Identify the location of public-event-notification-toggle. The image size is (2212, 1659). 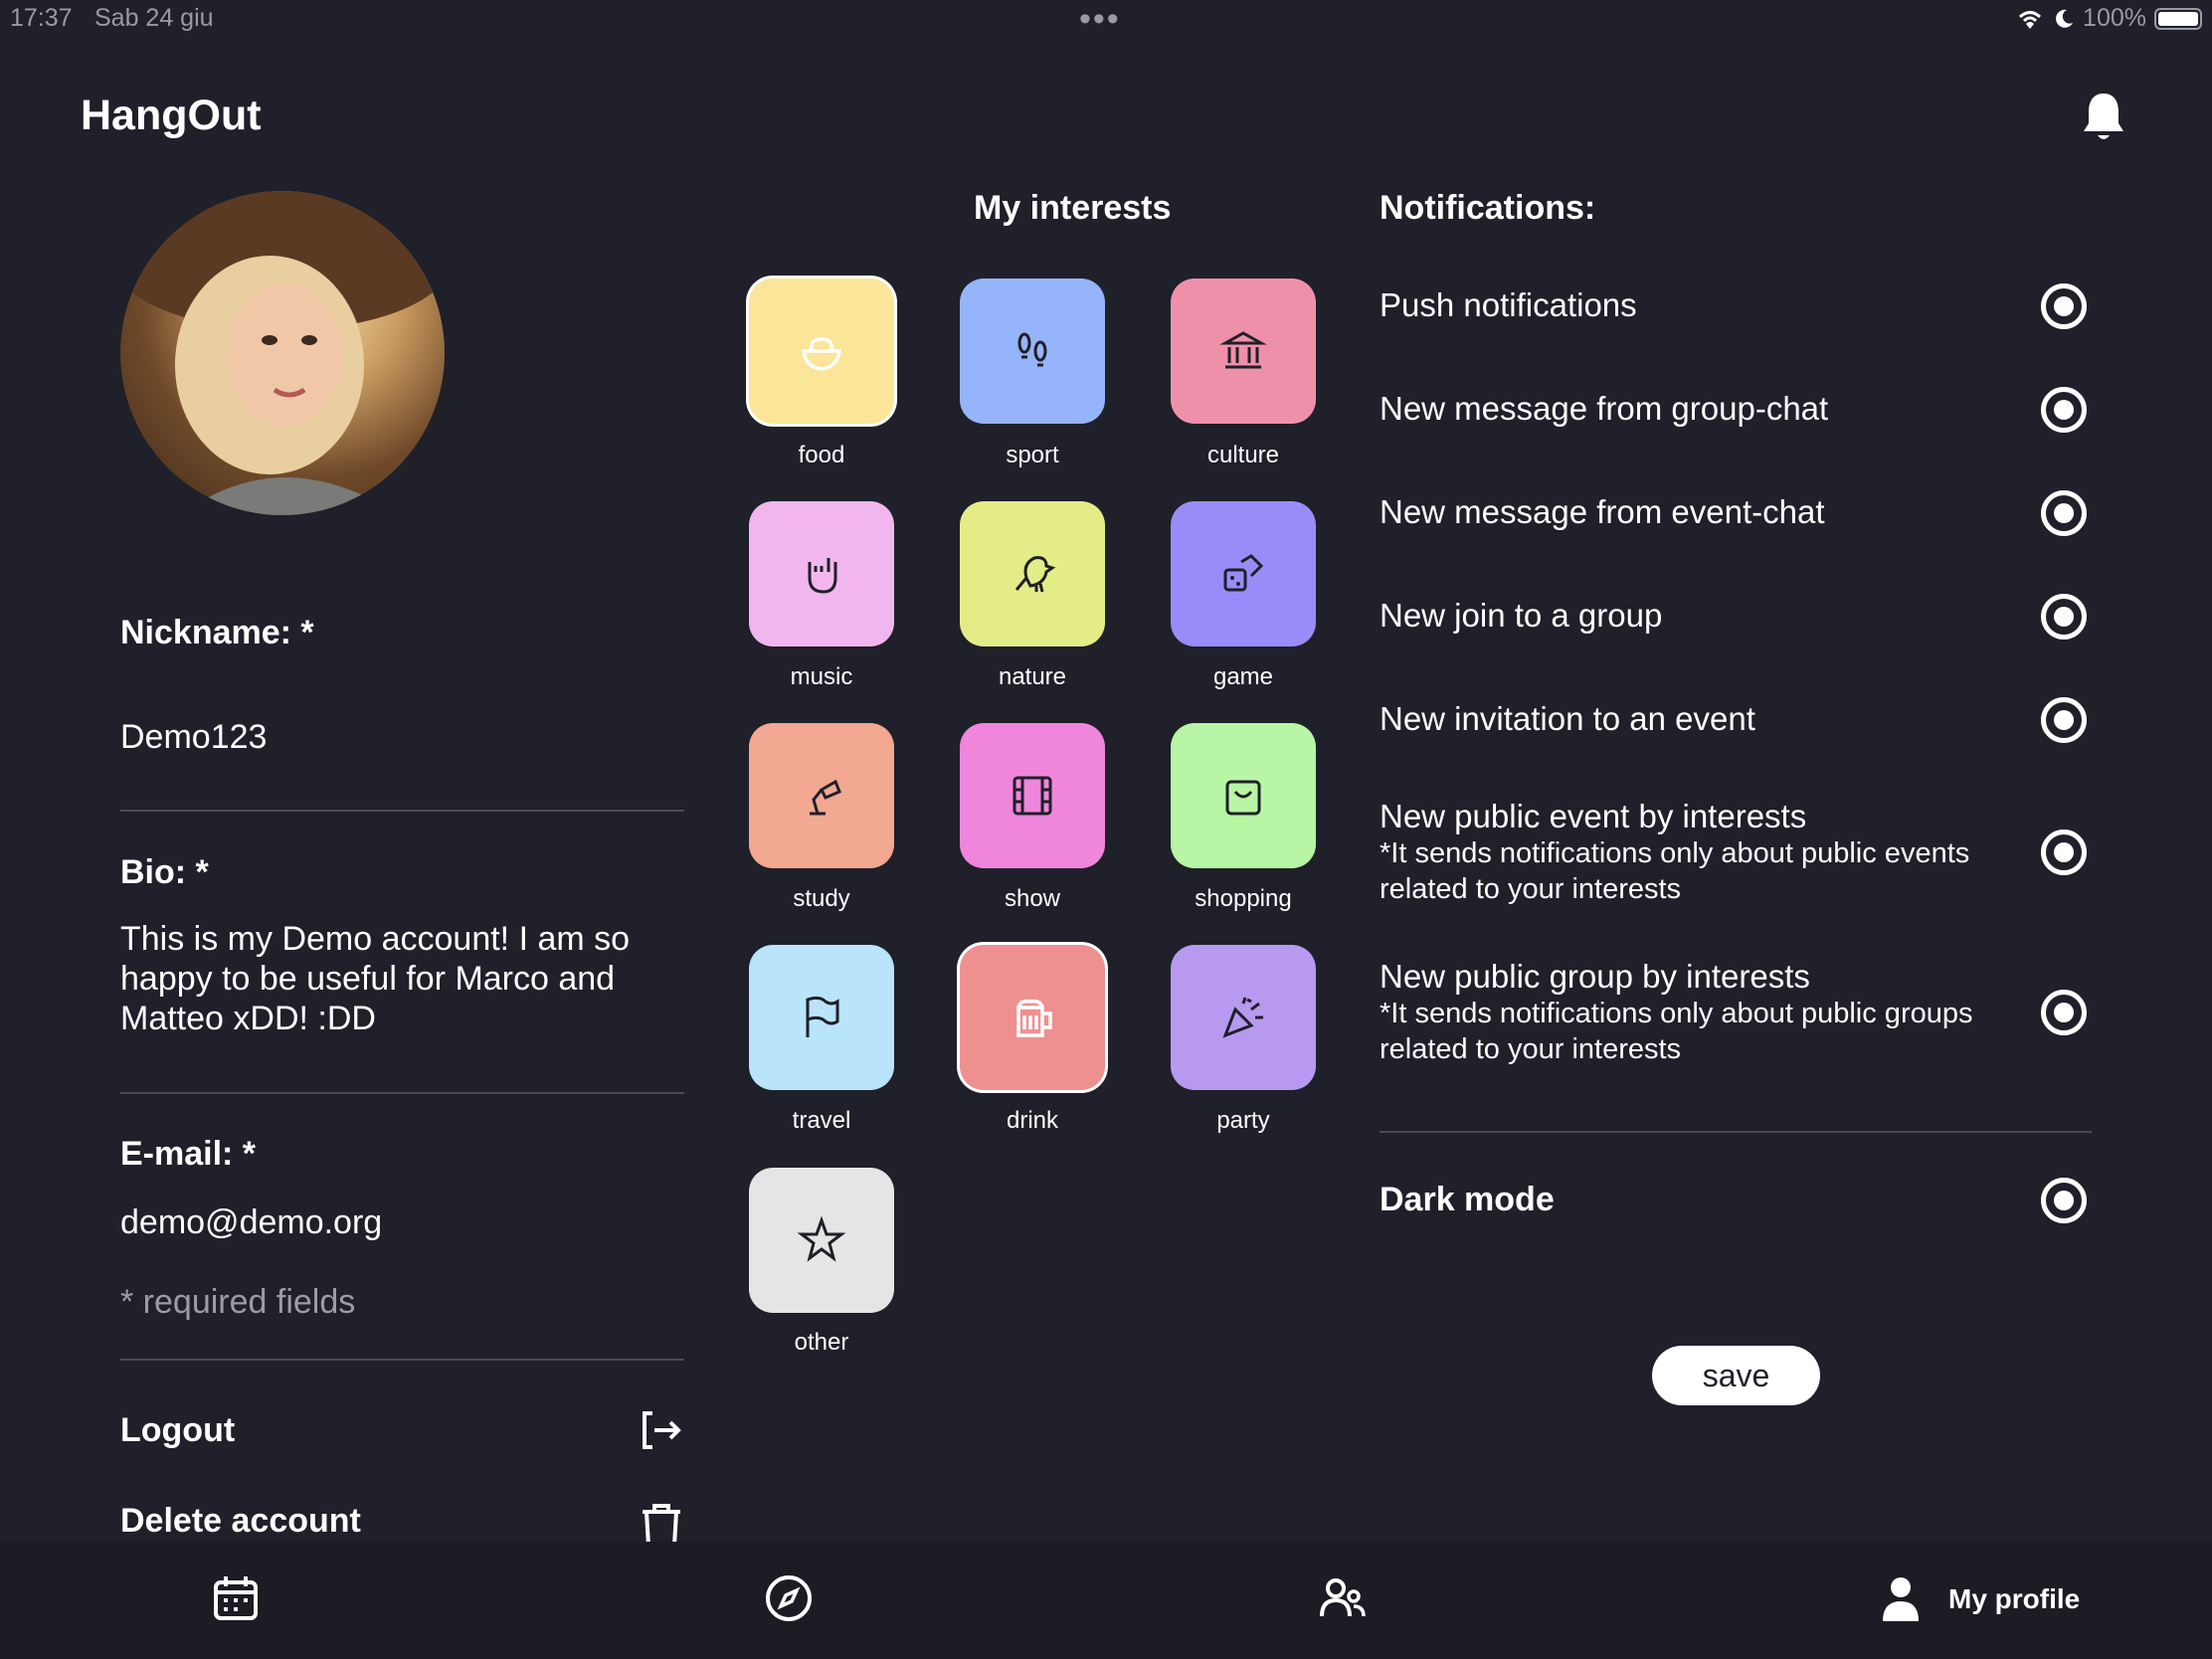
(2064, 852).